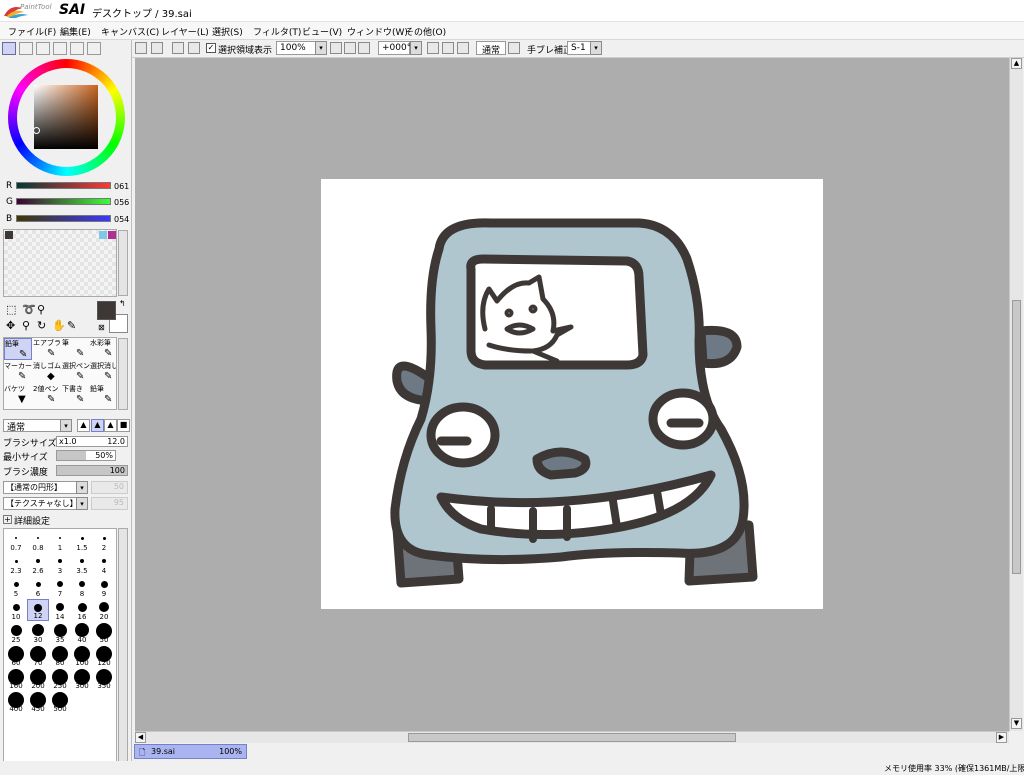 The height and width of the screenshot is (775, 1024). What do you see at coordinates (448, 48) in the screenshot?
I see `rotate-right-button` at bounding box center [448, 48].